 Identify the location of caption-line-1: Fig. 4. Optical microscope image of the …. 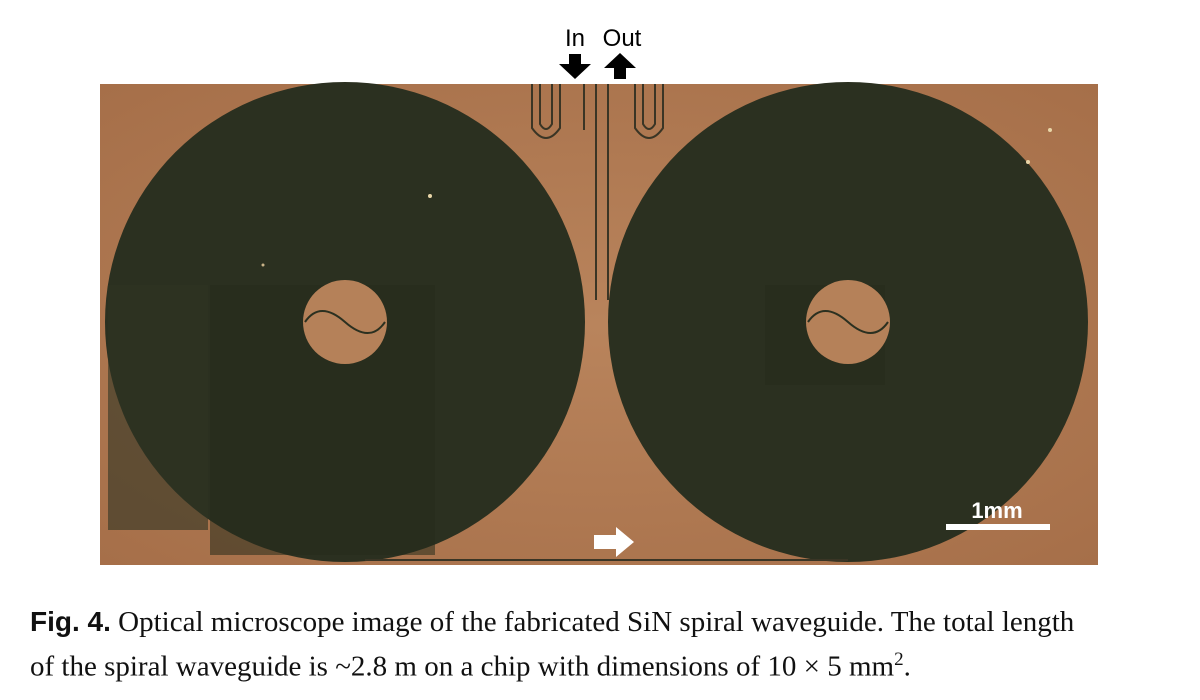
(605, 622).